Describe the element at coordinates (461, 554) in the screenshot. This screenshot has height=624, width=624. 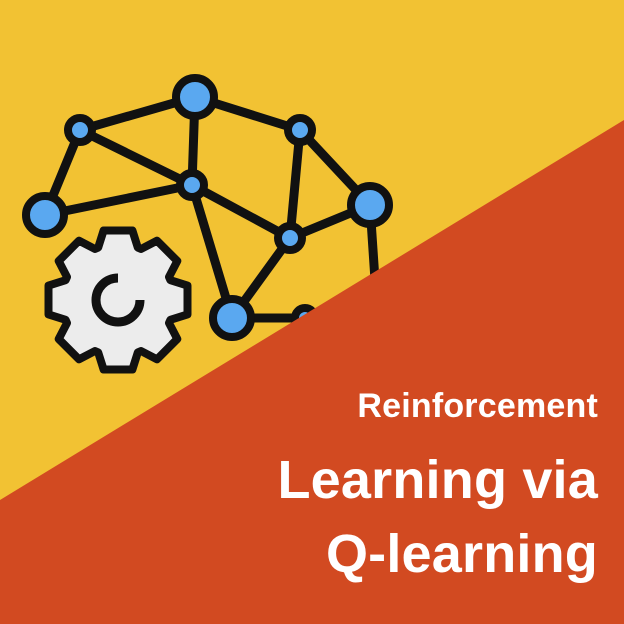
I see `title-line-3: Q-learning` at that location.